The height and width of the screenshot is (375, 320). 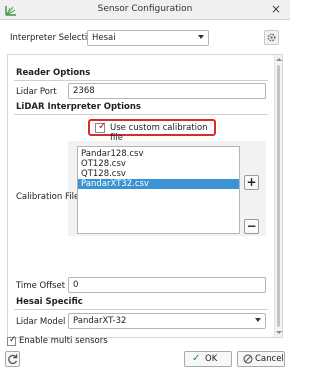 I want to click on window-title: Sensor Configuration, so click(x=145, y=9).